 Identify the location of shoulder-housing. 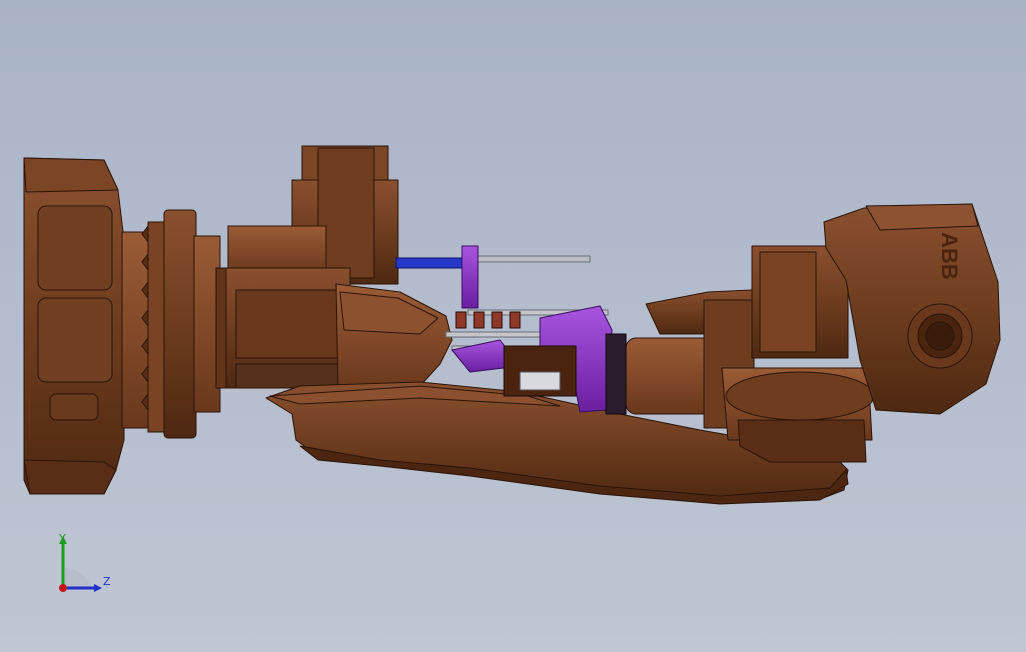
(288, 328).